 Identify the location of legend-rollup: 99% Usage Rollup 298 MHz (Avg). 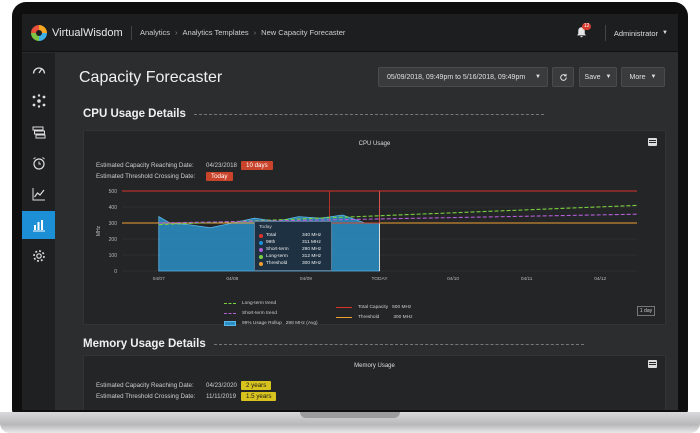
(271, 323).